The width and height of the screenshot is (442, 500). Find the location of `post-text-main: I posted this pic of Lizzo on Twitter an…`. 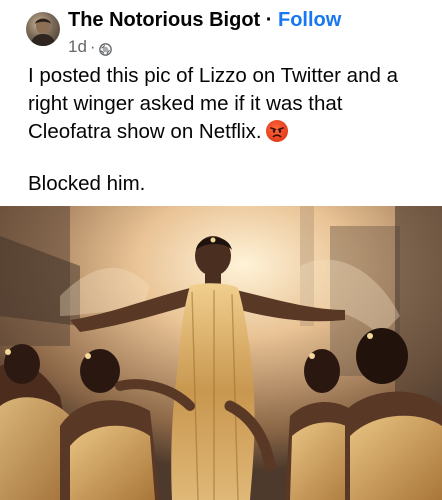

post-text-main: I posted this pic of Lizzo on Twitter an… is located at coordinates (213, 103).